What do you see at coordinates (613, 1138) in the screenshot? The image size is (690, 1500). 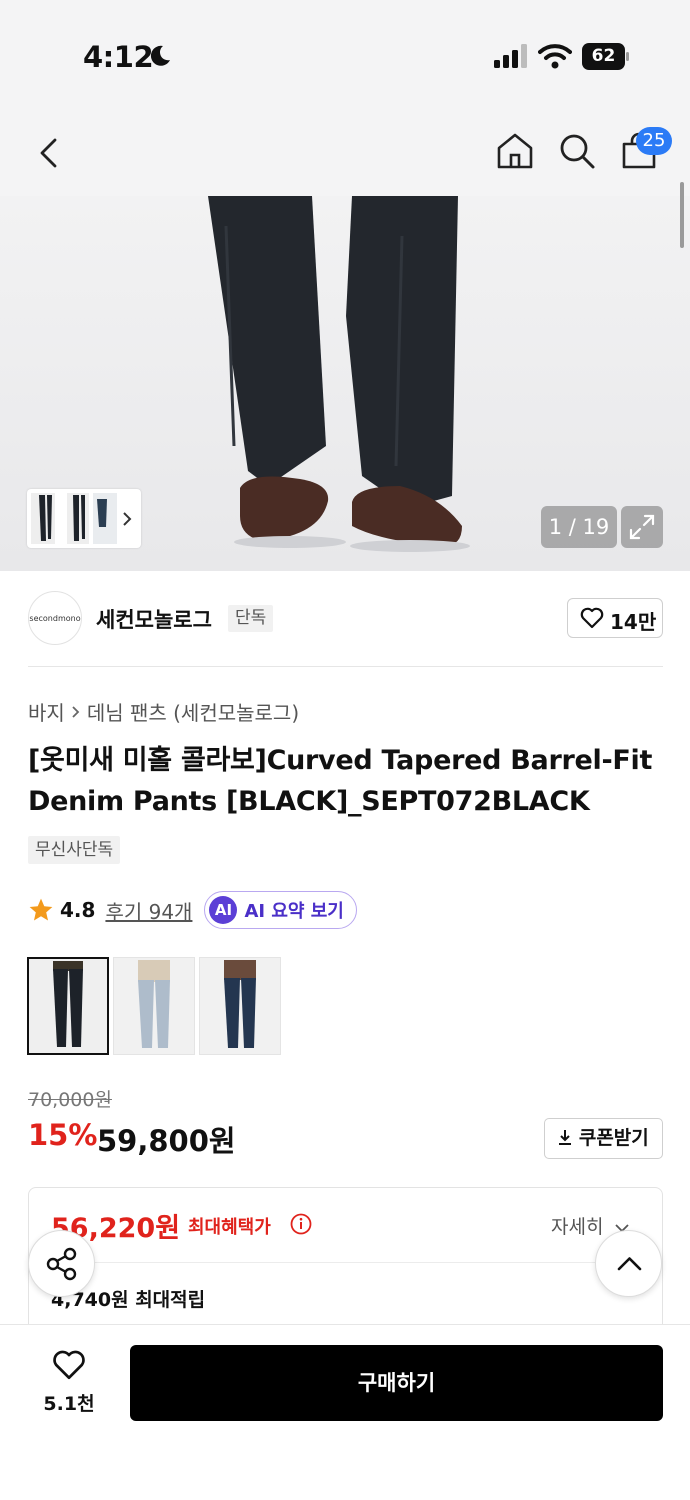 I see `coupon-label: 쿠폰받기` at bounding box center [613, 1138].